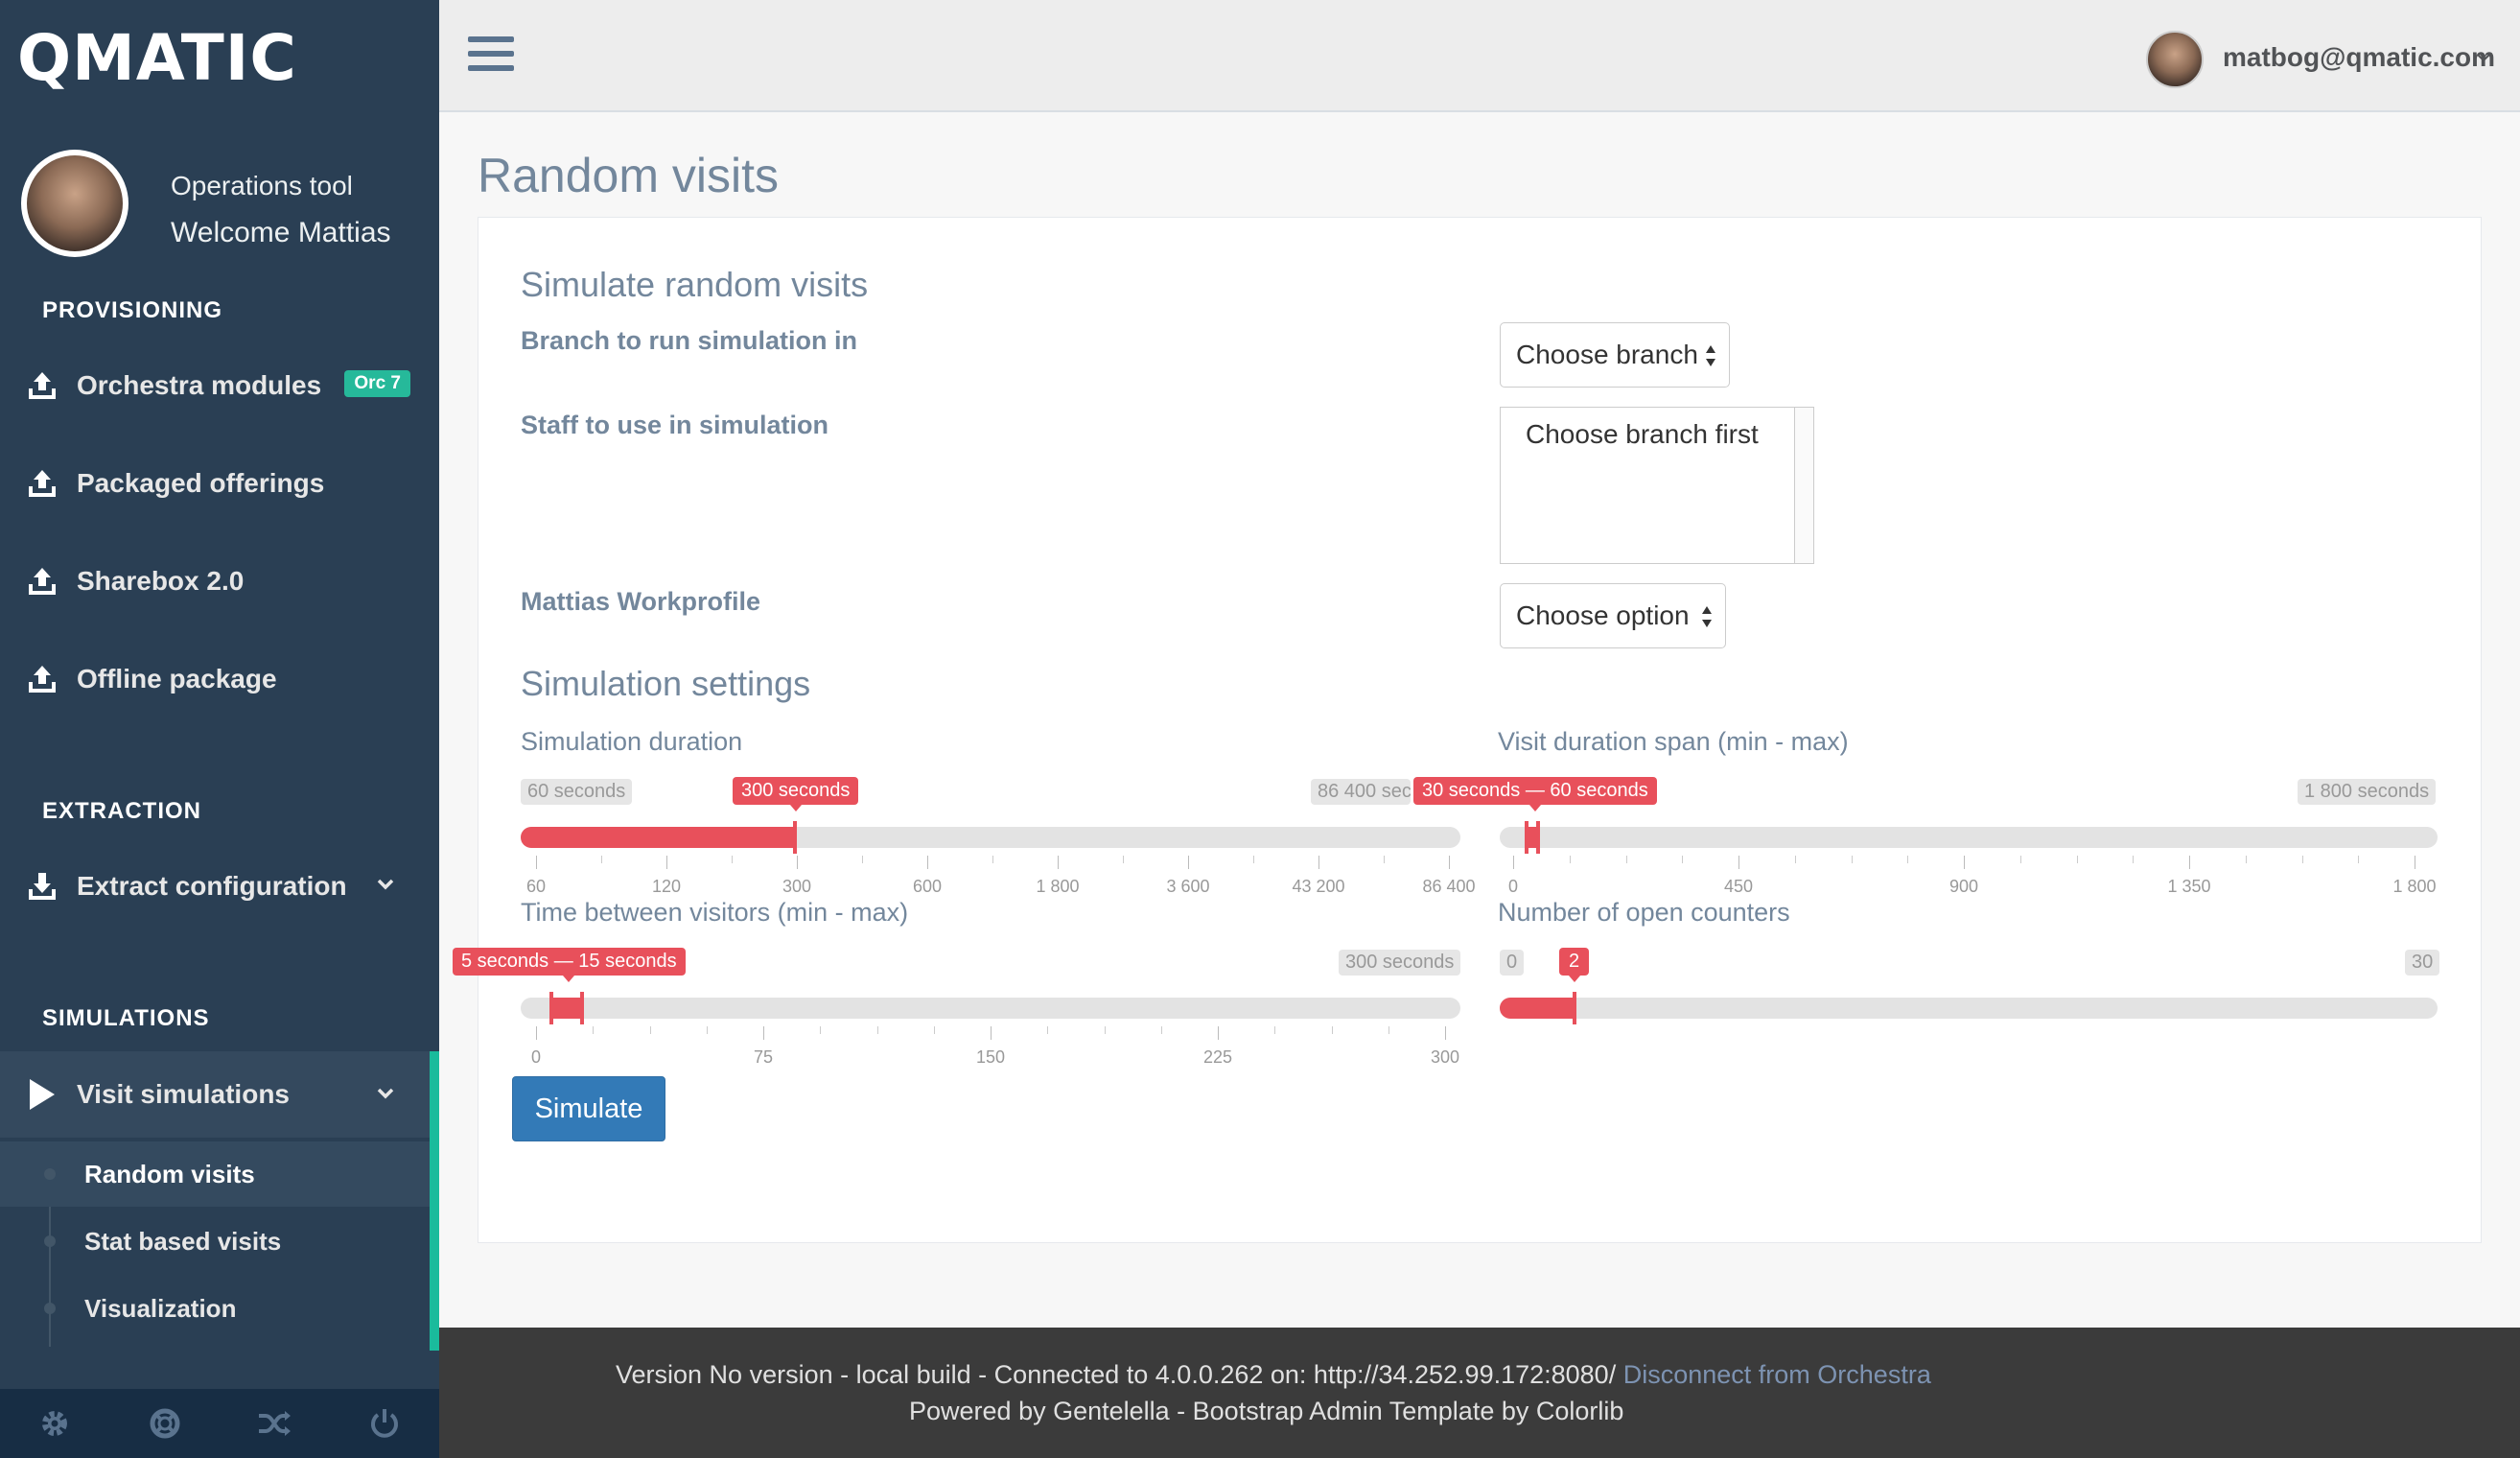  Describe the element at coordinates (695, 284) in the screenshot. I see `section-title-simulate: Simulate random visits` at that location.